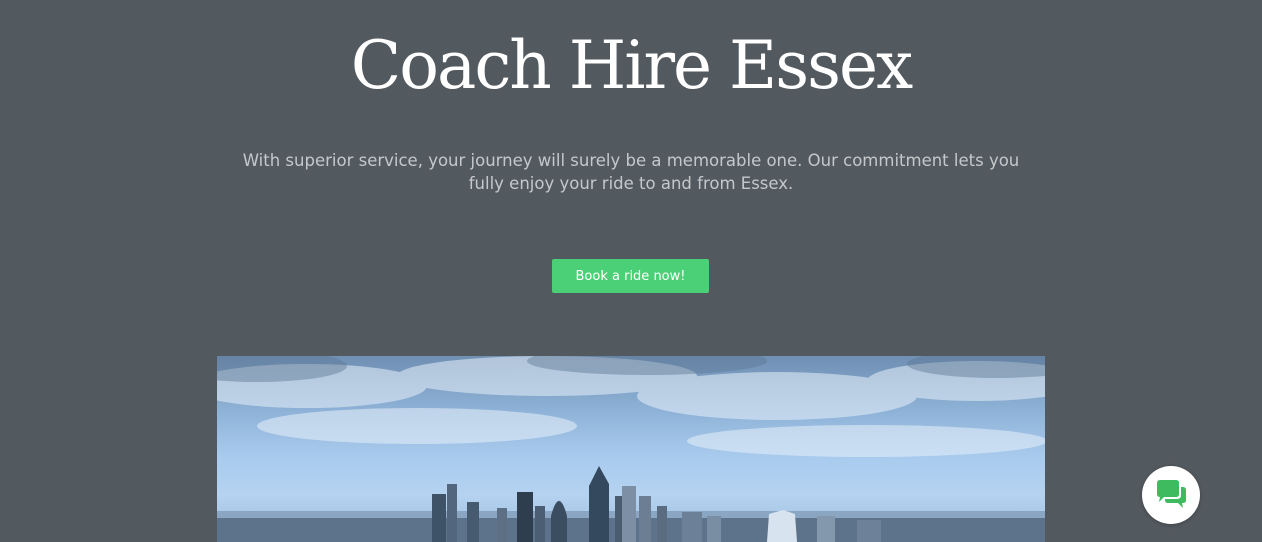 The width and height of the screenshot is (1262, 542). I want to click on chat-bubbles-icon, so click(1171, 494).